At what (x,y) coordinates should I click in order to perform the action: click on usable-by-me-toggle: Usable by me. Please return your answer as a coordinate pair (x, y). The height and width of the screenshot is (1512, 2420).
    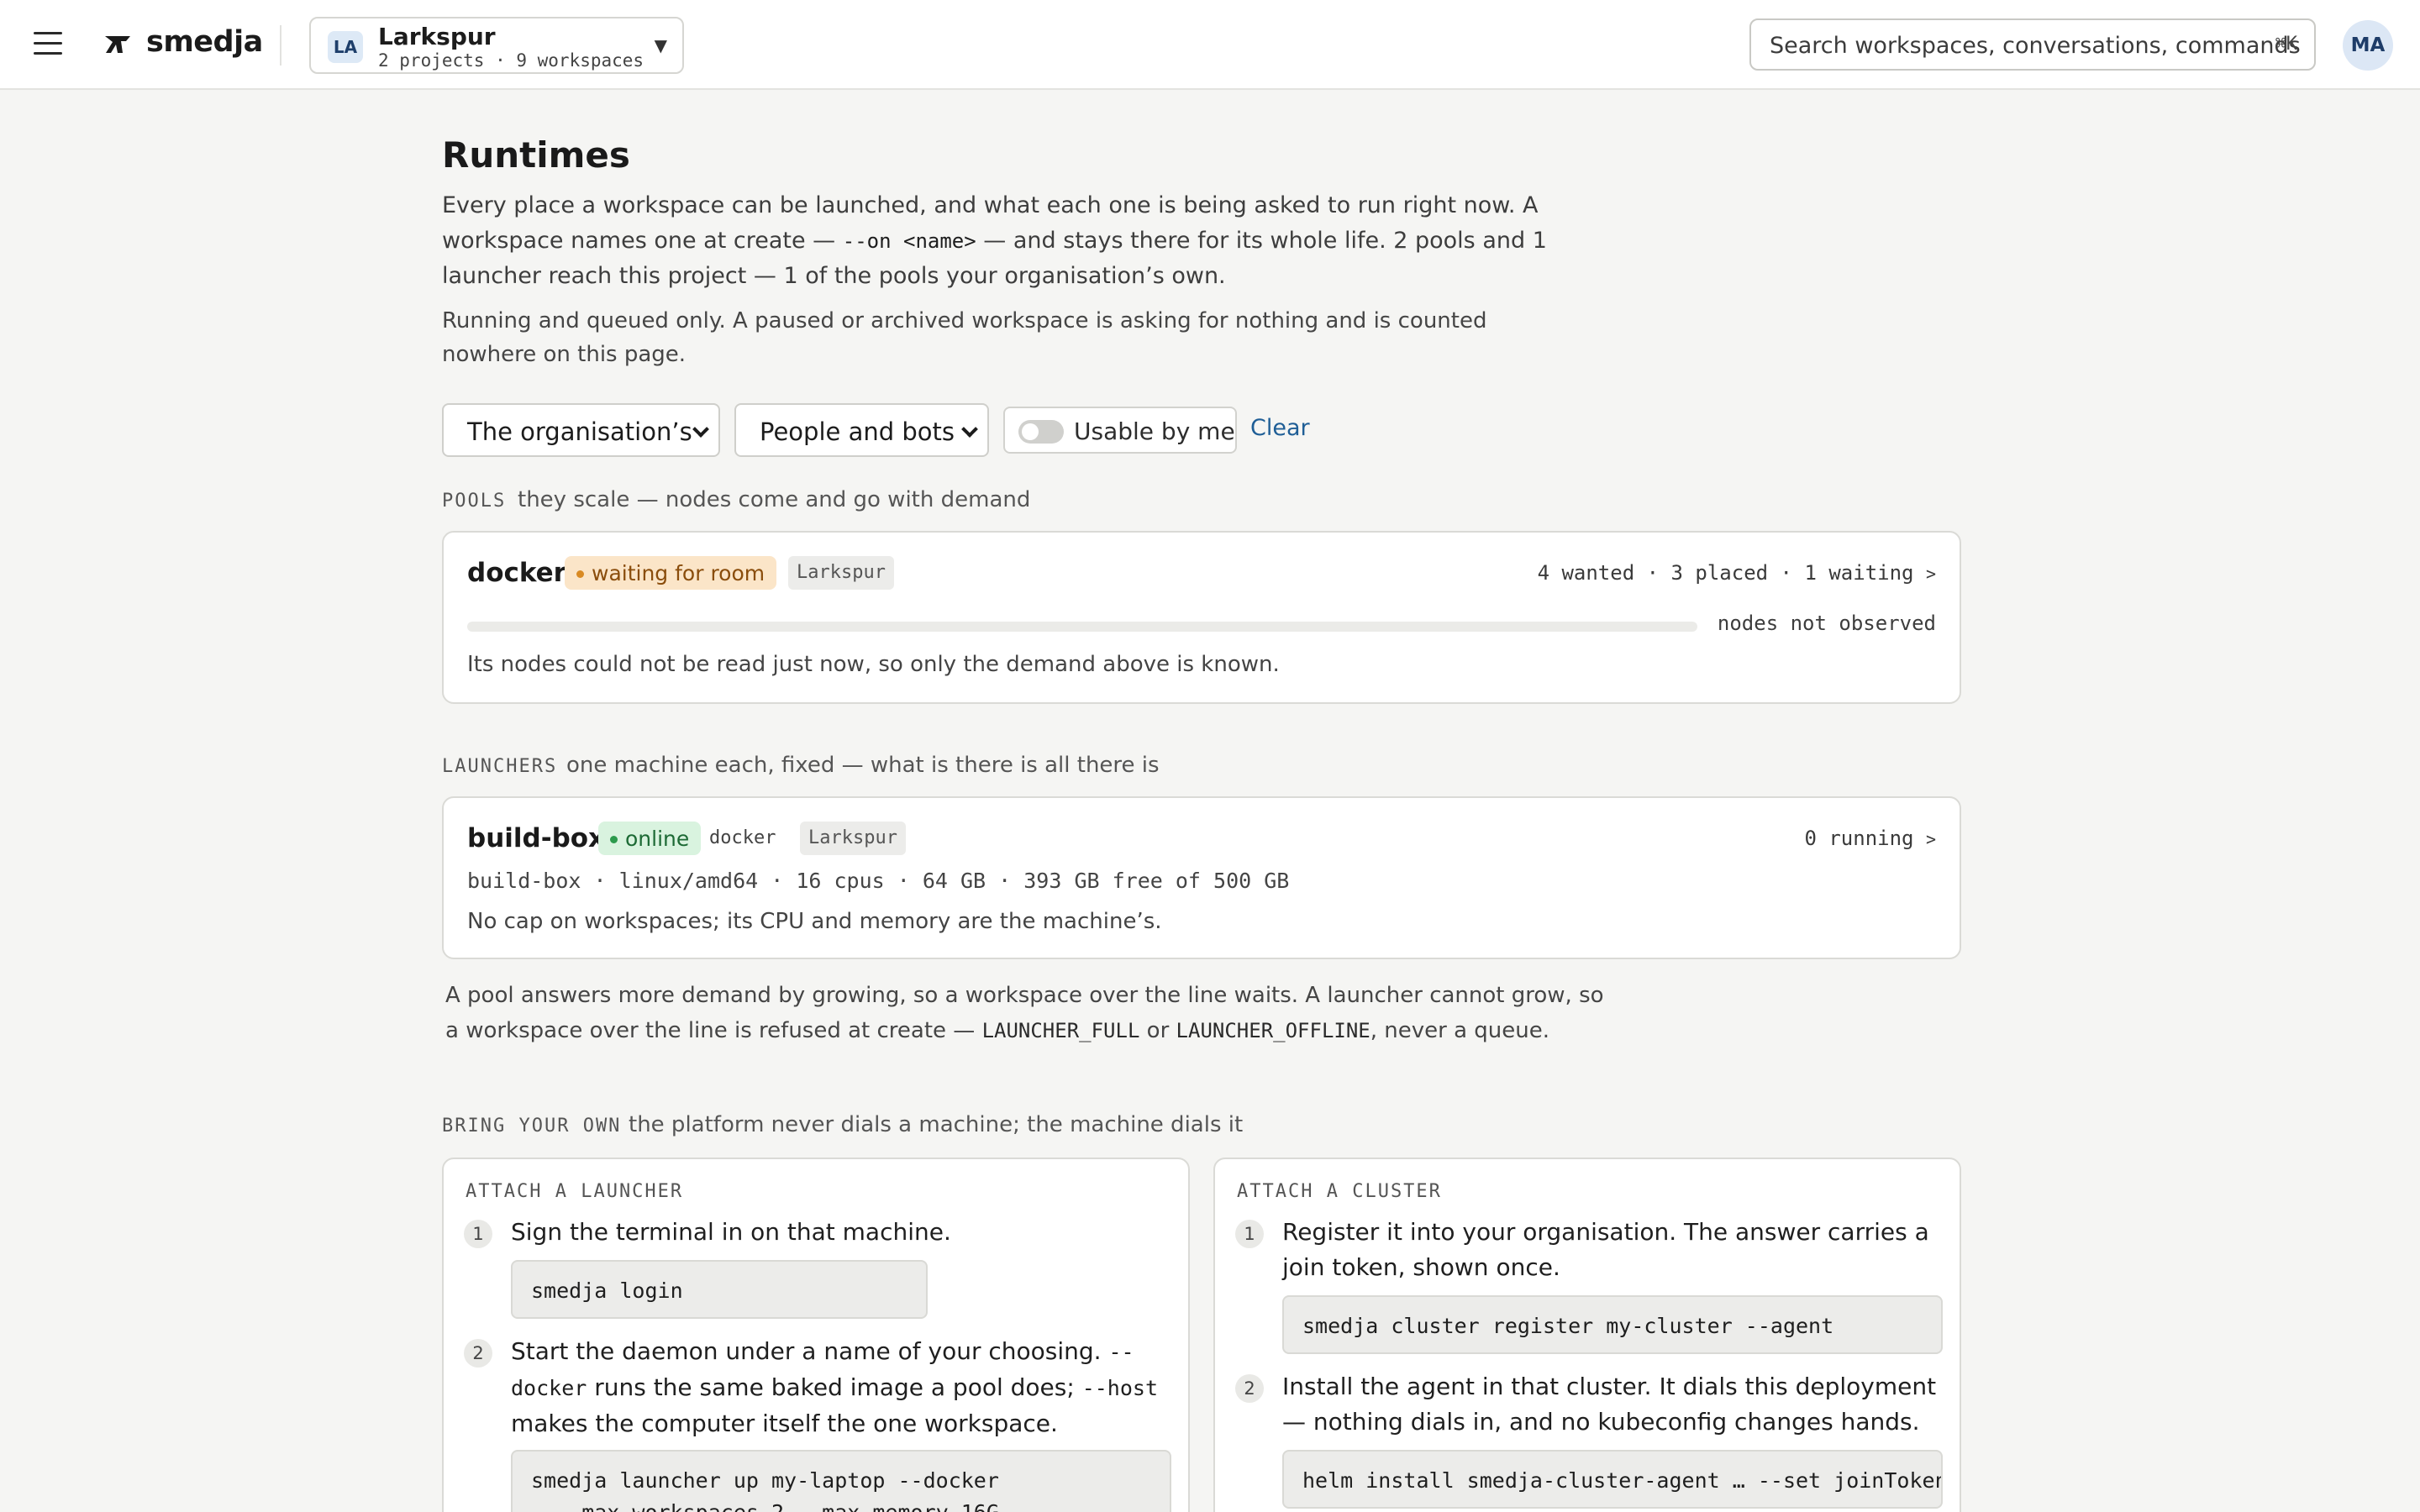
    Looking at the image, I should click on (1120, 430).